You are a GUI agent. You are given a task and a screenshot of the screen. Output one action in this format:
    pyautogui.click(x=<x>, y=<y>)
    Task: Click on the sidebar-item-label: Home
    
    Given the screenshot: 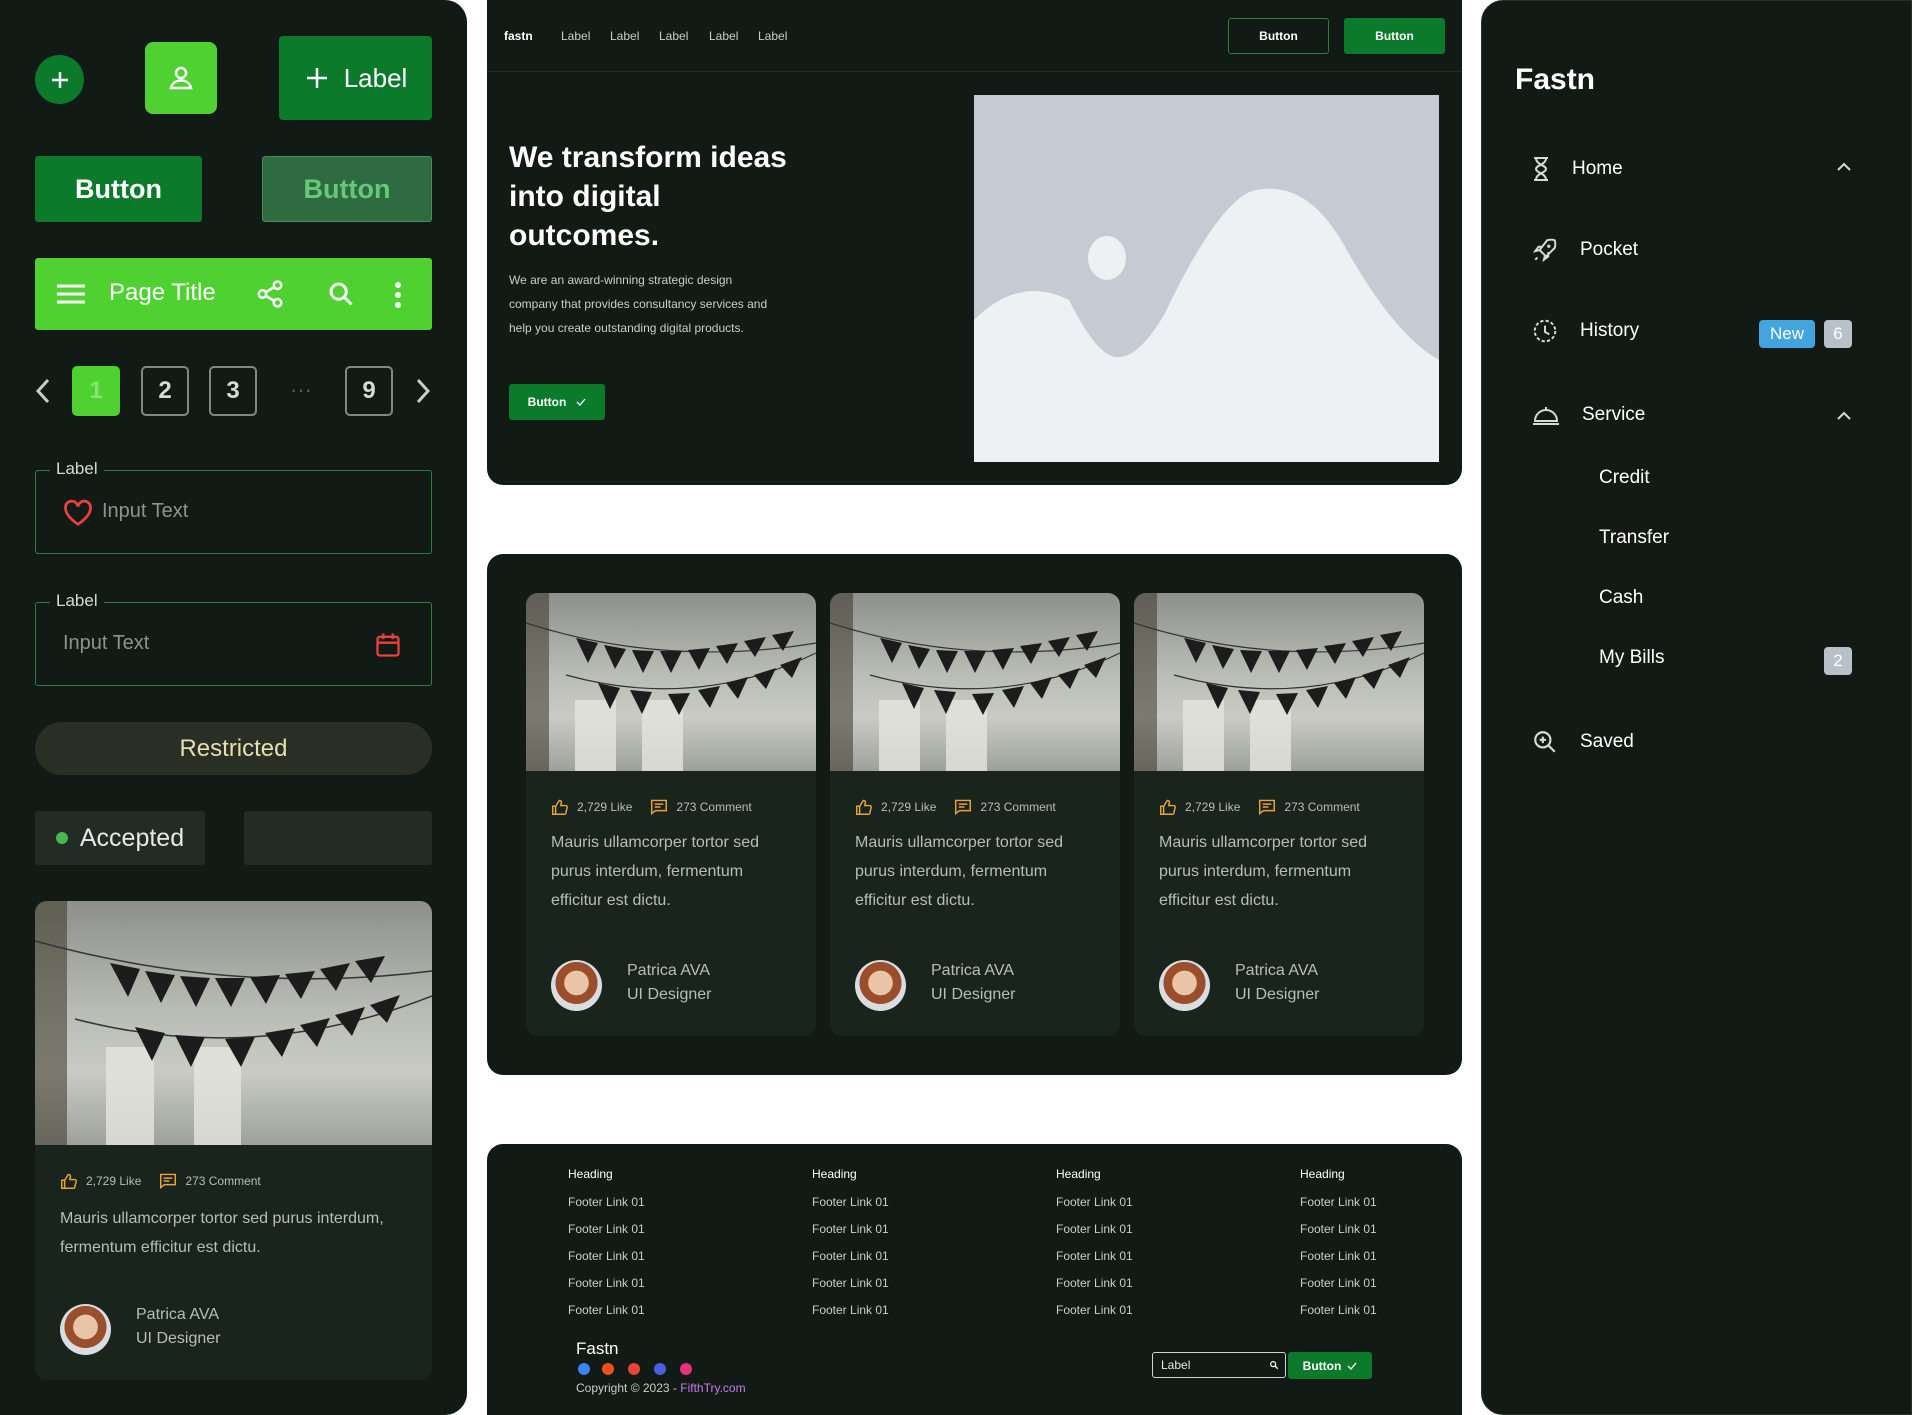 What is the action you would take?
    pyautogui.click(x=1597, y=168)
    